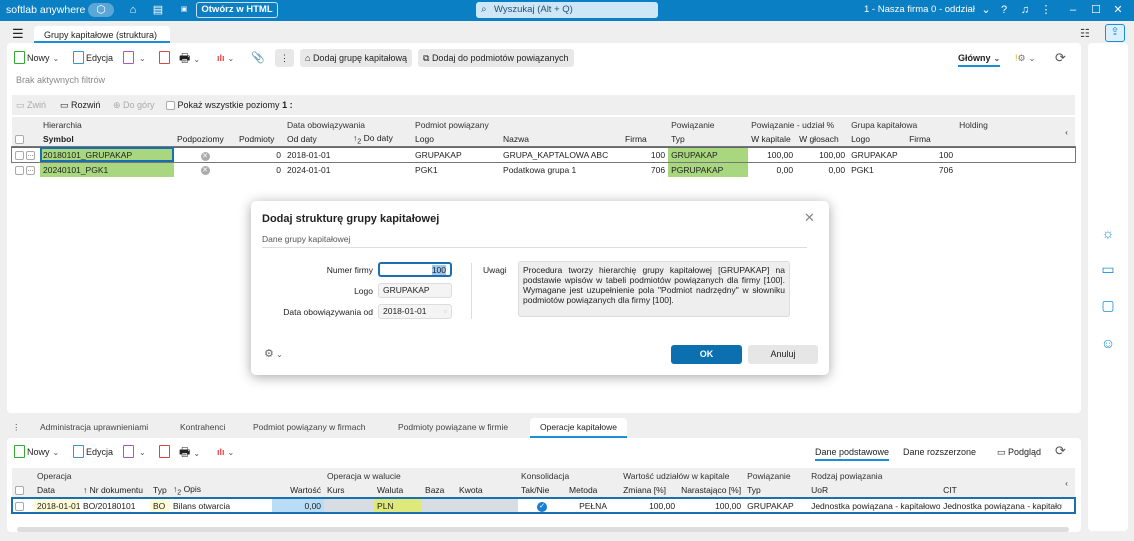  I want to click on column-header: Waluta, so click(398, 491).